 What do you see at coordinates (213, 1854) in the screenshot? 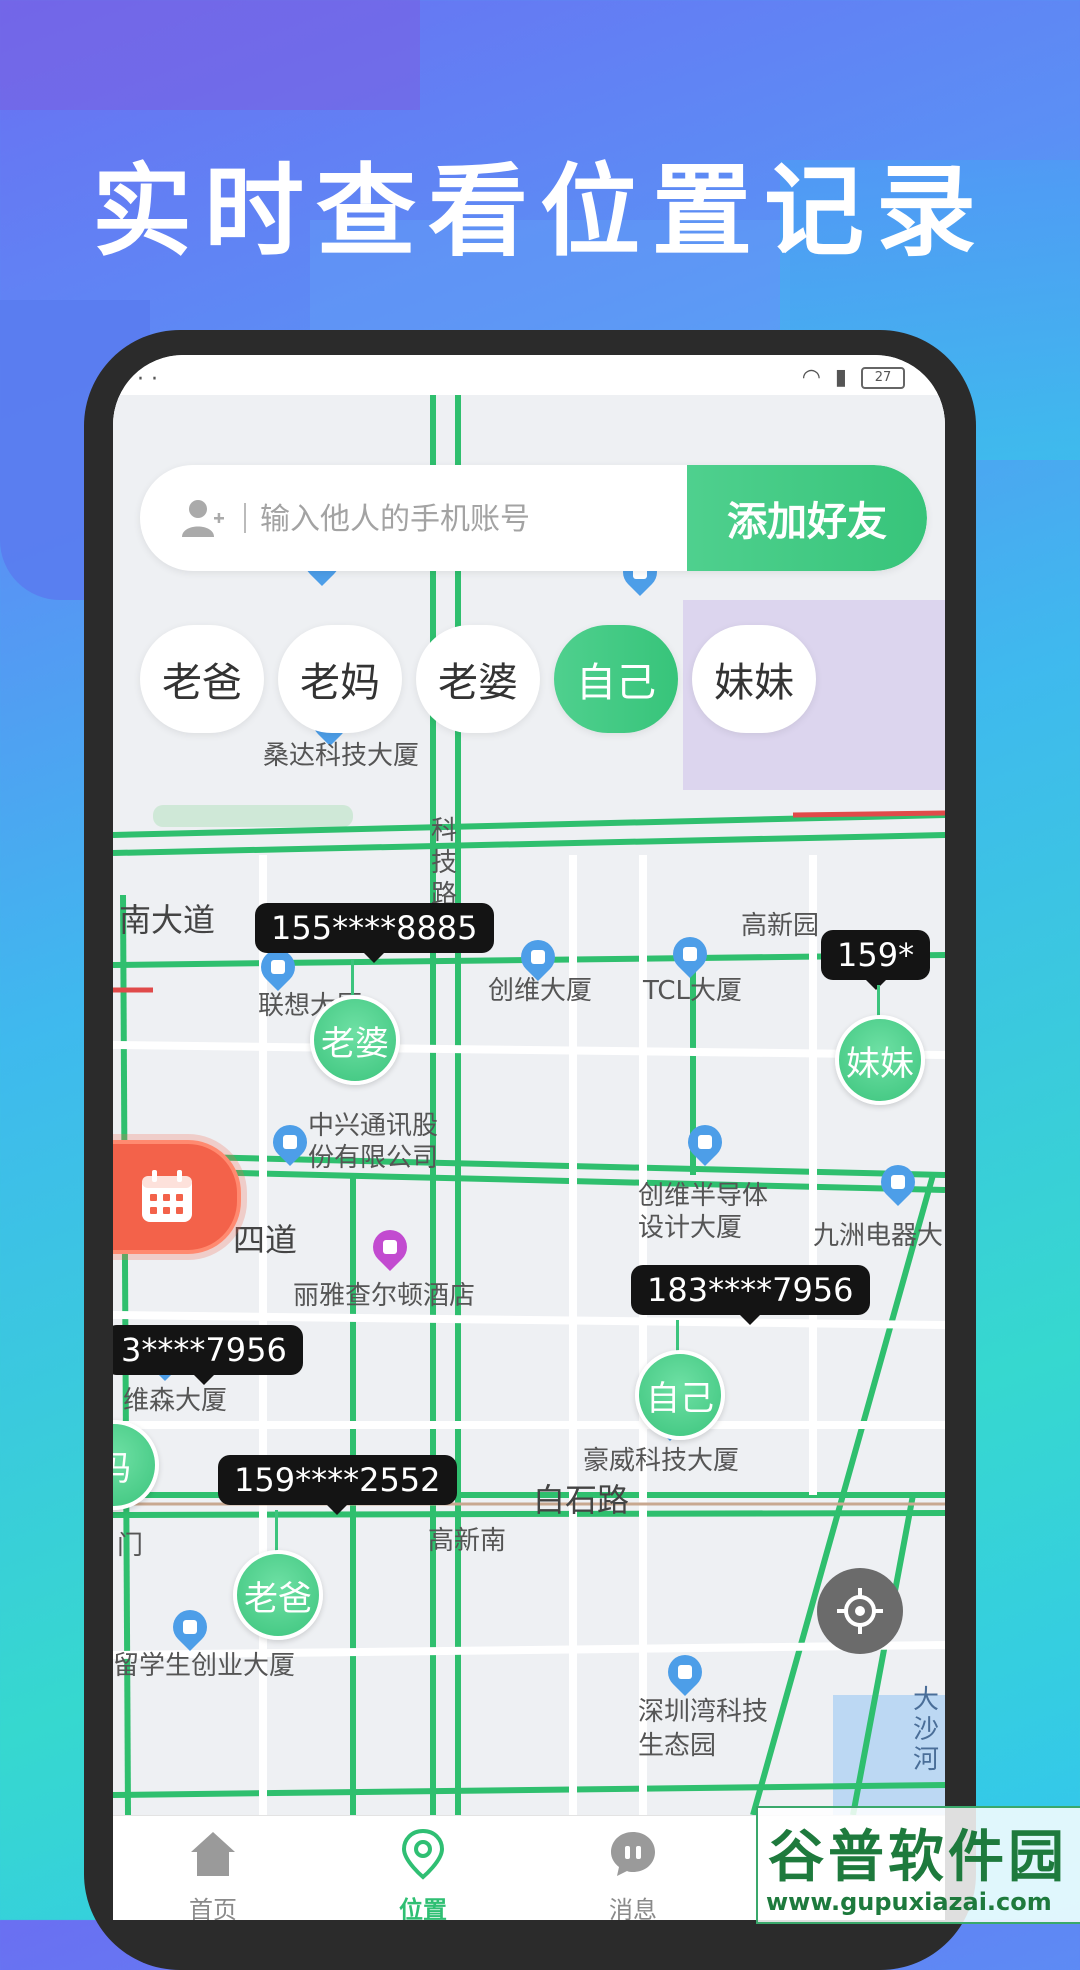
I see `home-icon` at bounding box center [213, 1854].